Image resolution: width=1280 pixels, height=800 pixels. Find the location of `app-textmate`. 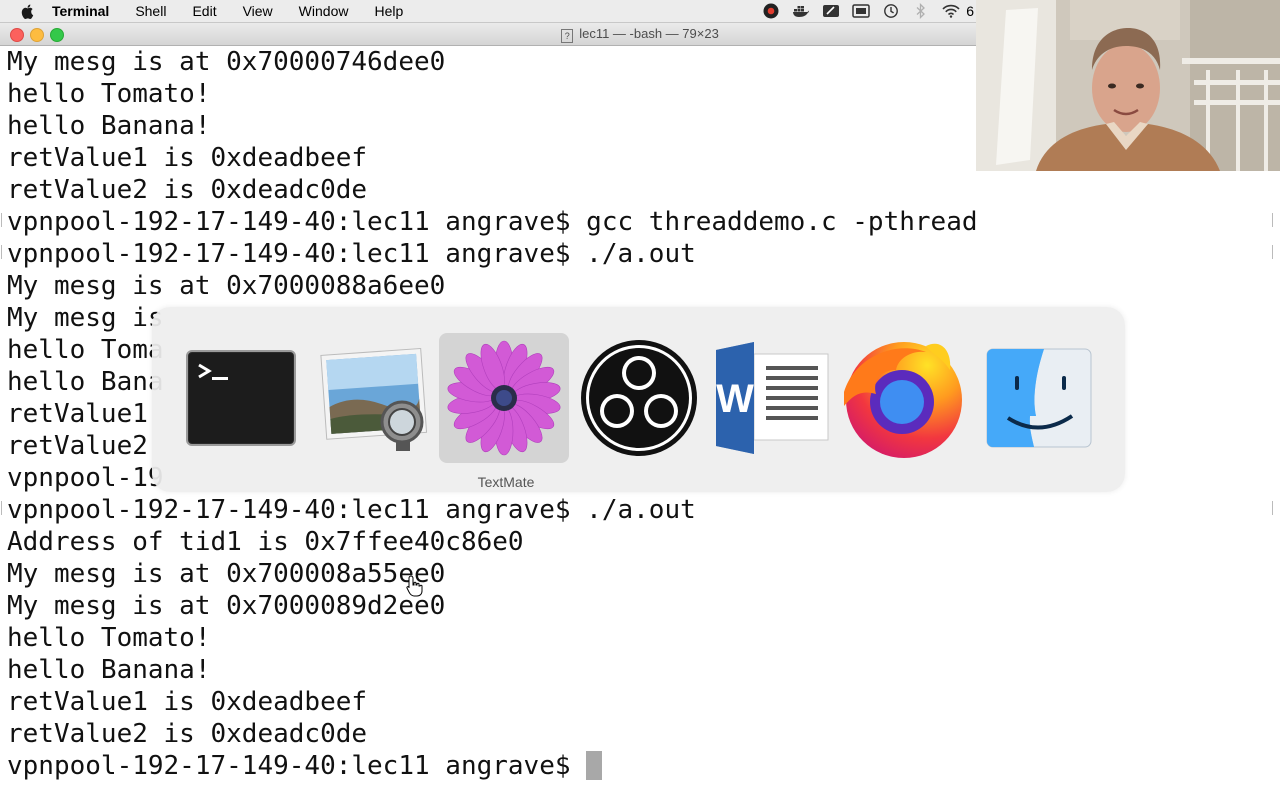

app-textmate is located at coordinates (504, 398).